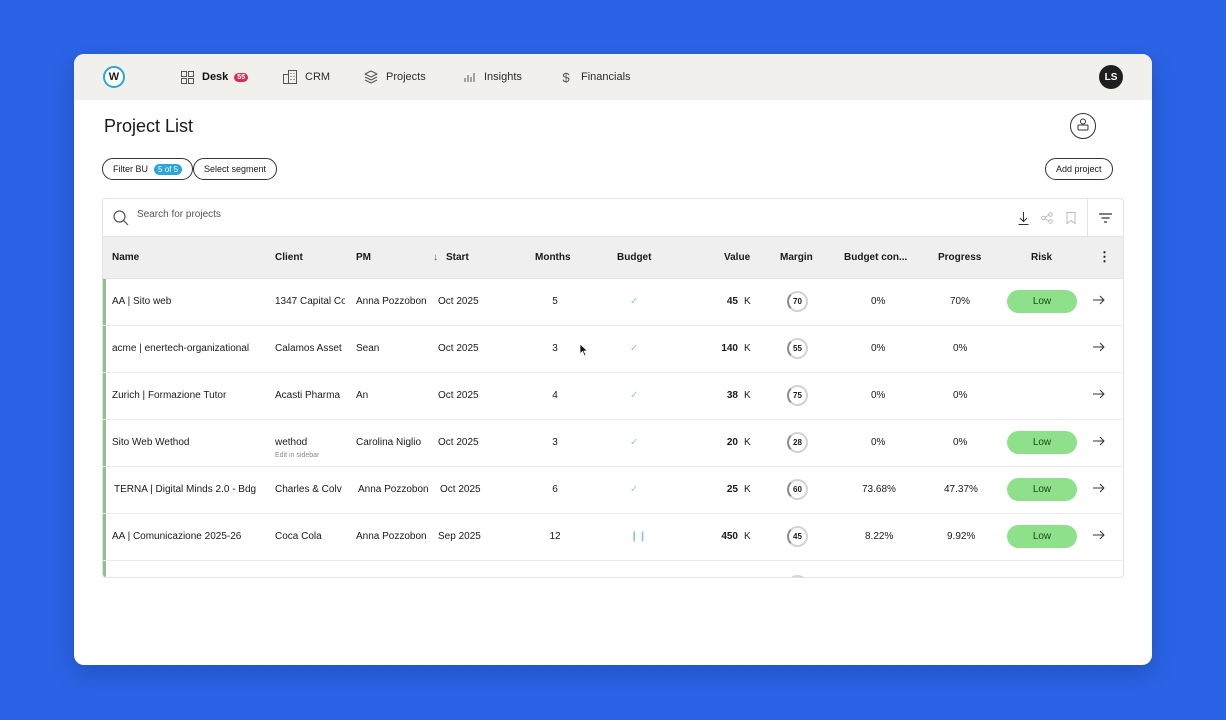  What do you see at coordinates (368, 348) in the screenshot?
I see `pm-name: Sean` at bounding box center [368, 348].